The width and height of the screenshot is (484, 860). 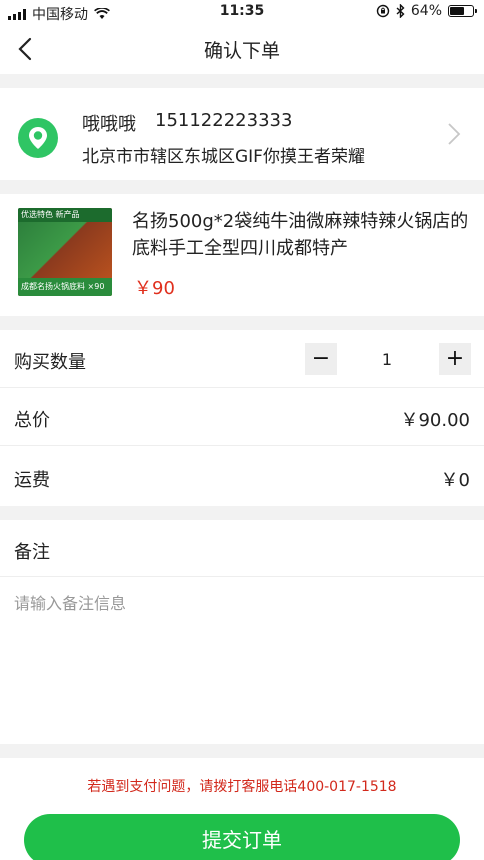 I want to click on remark-label: 备注, so click(x=32, y=552).